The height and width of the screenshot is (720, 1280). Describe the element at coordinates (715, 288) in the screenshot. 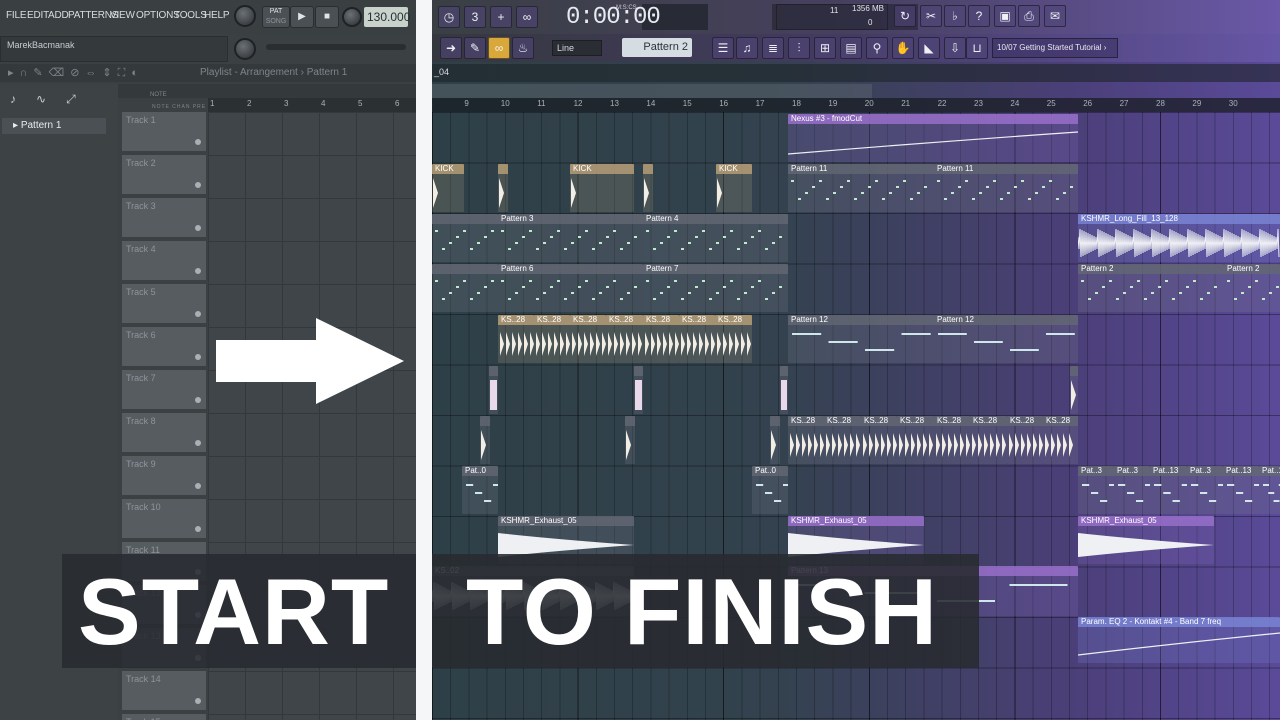

I see `arrangement-clip: Pattern 7` at that location.